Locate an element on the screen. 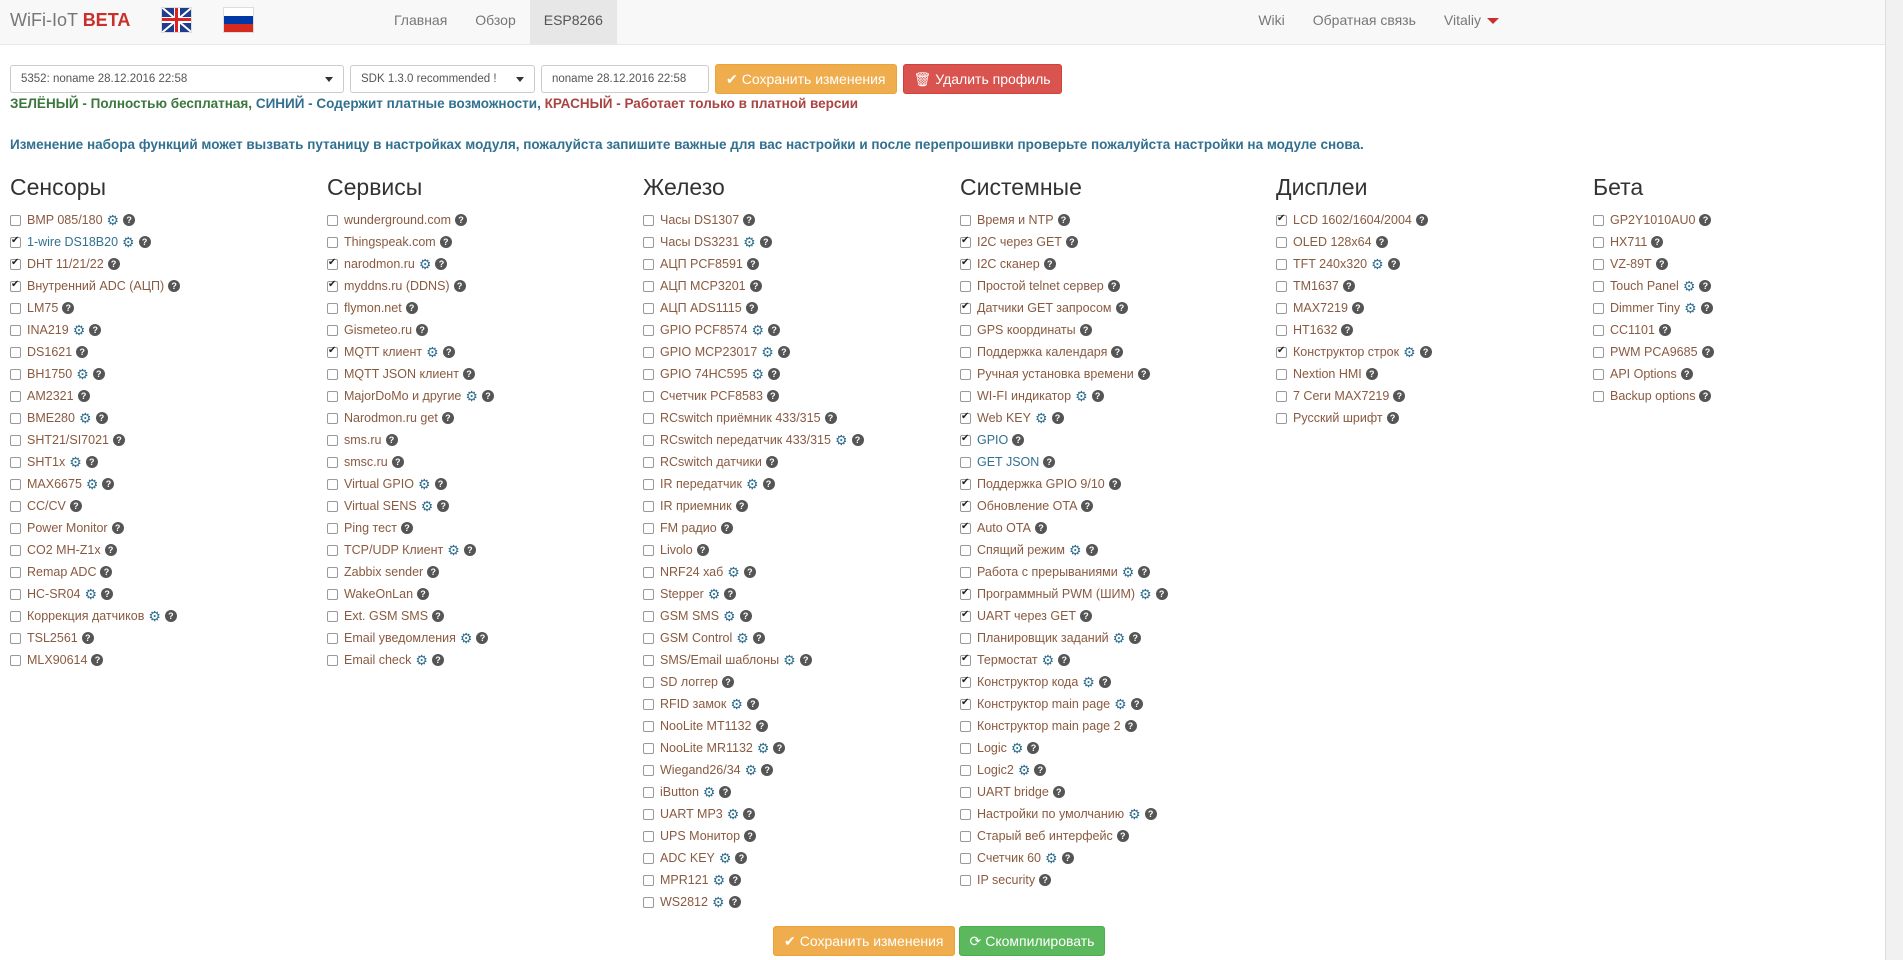 This screenshot has width=1903, height=960. feature-item: SD логгер? is located at coordinates (798, 682).